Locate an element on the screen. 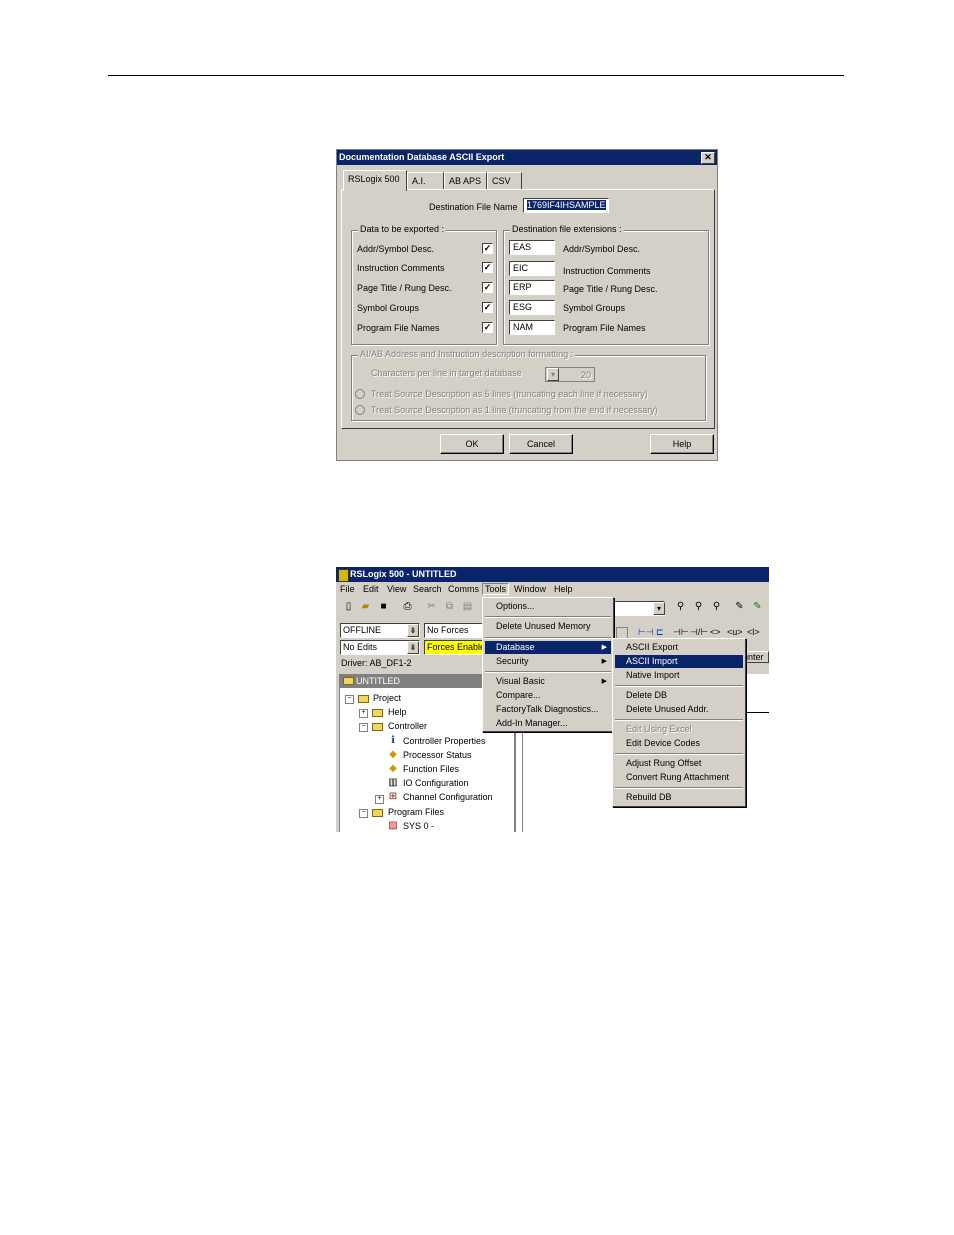 The width and height of the screenshot is (954, 1235). spinner-down-icon: ▾ is located at coordinates (553, 374).